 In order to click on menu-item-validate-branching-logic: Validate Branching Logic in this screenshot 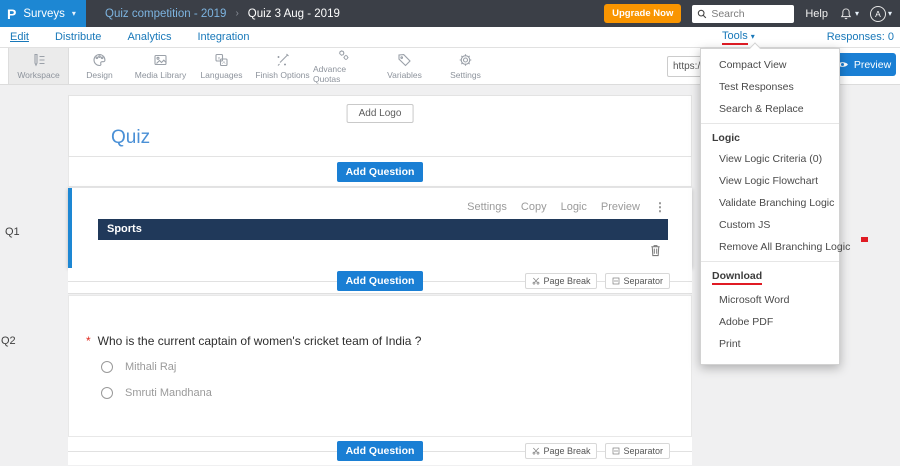, I will do `click(770, 203)`.